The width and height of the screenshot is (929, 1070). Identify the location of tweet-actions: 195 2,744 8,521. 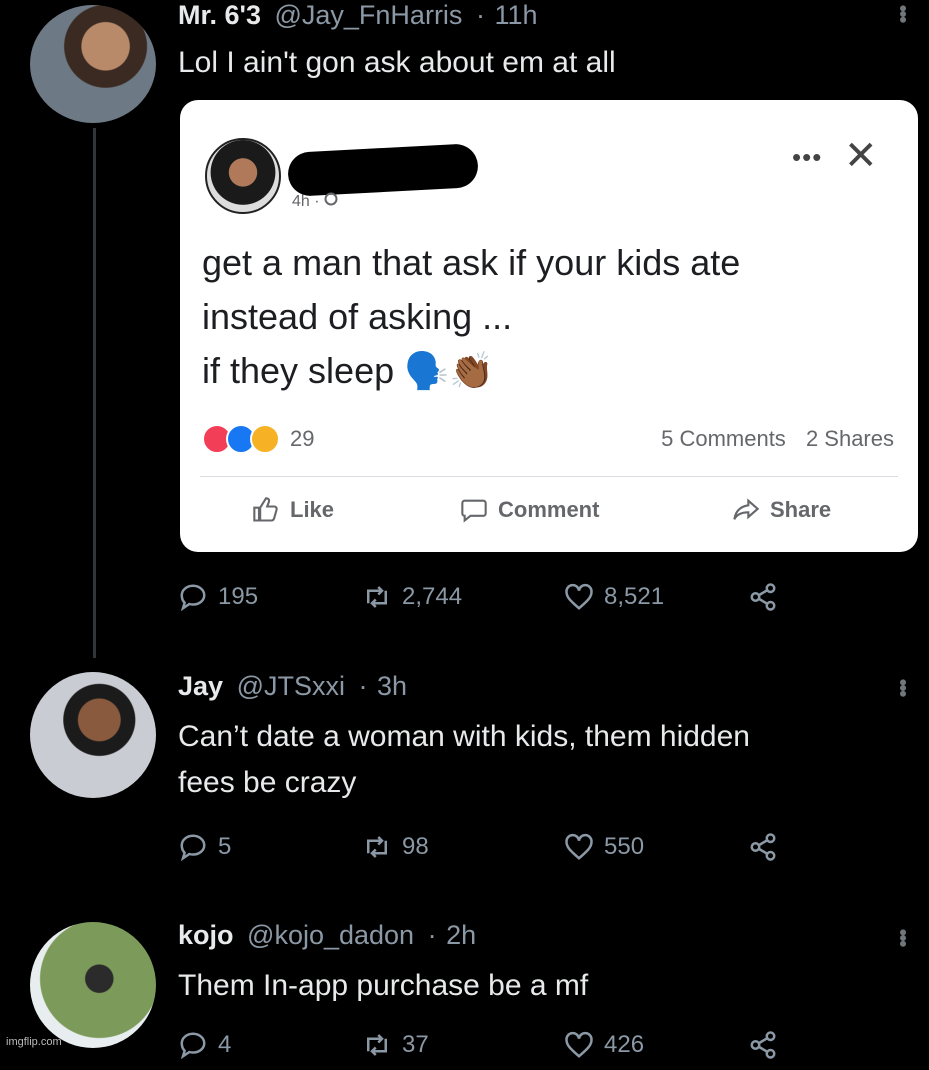
(498, 602).